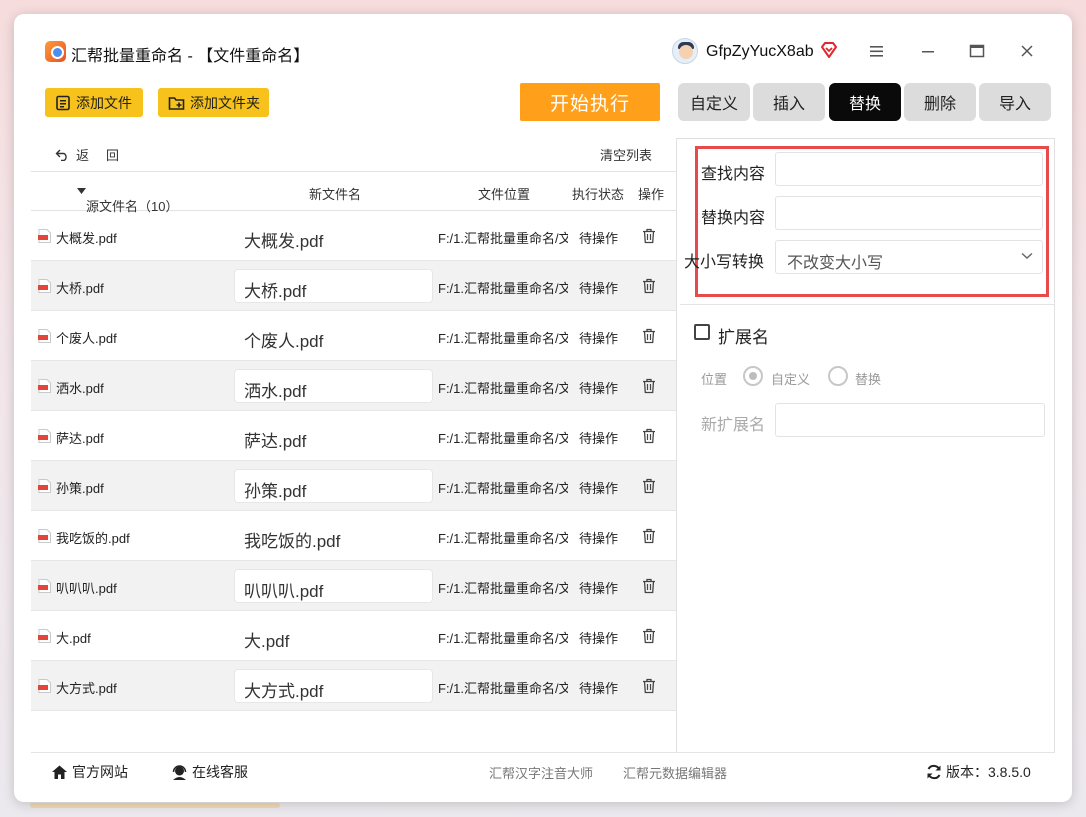 The image size is (1086, 817). I want to click on back-arrow-icon, so click(61, 155).